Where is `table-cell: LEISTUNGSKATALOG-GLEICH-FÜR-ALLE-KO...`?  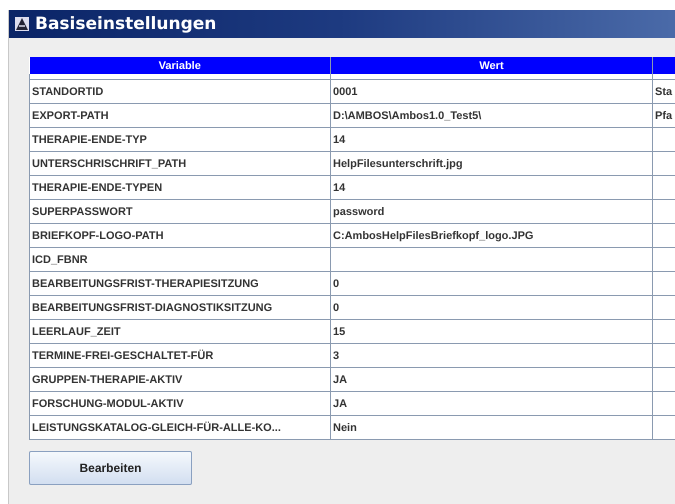
table-cell: LEISTUNGSKATALOG-GLEICH-FÜR-ALLE-KO... is located at coordinates (180, 428).